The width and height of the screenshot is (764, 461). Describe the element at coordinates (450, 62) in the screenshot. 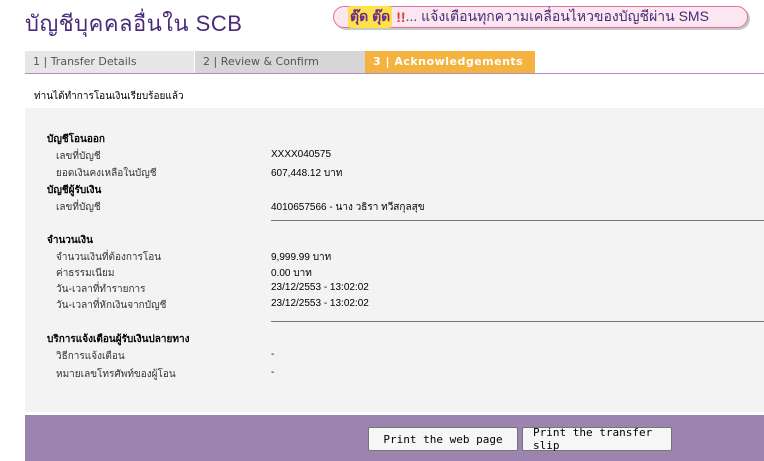

I see `tab-acknowledgements: 3 | Acknowledgements` at that location.